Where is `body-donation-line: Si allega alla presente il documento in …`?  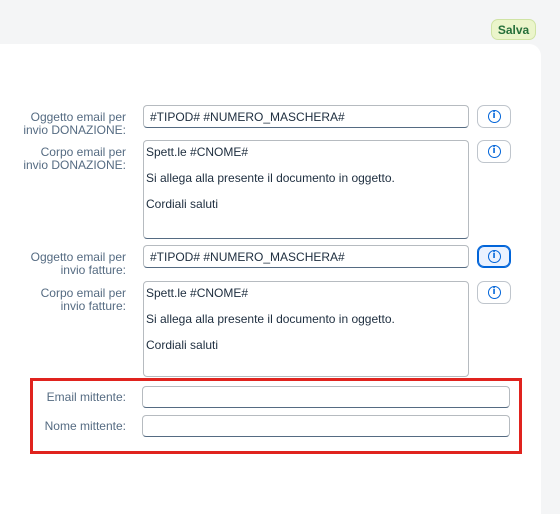
body-donation-line: Si allega alla presente il documento in … is located at coordinates (270, 178).